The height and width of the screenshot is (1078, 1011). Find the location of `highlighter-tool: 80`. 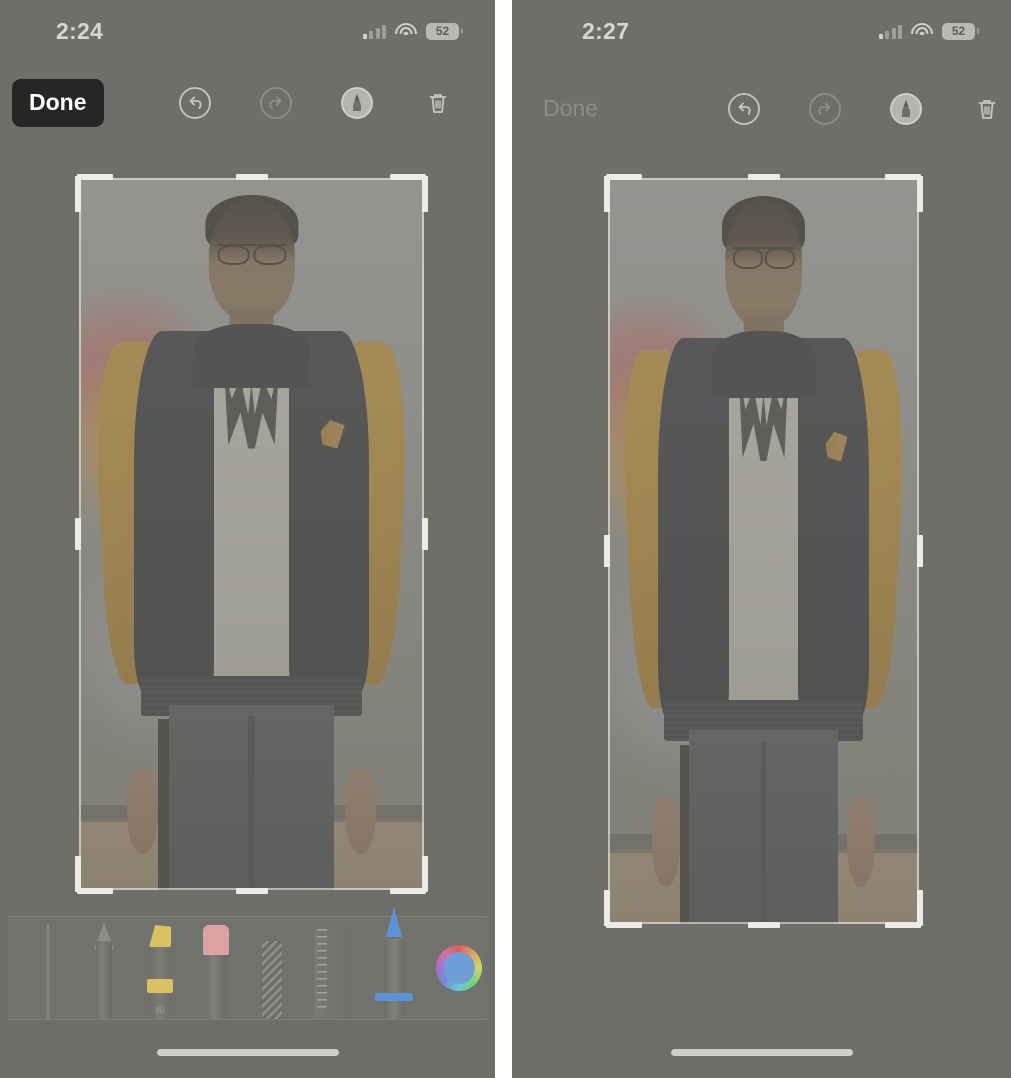

highlighter-tool: 80 is located at coordinates (160, 971).